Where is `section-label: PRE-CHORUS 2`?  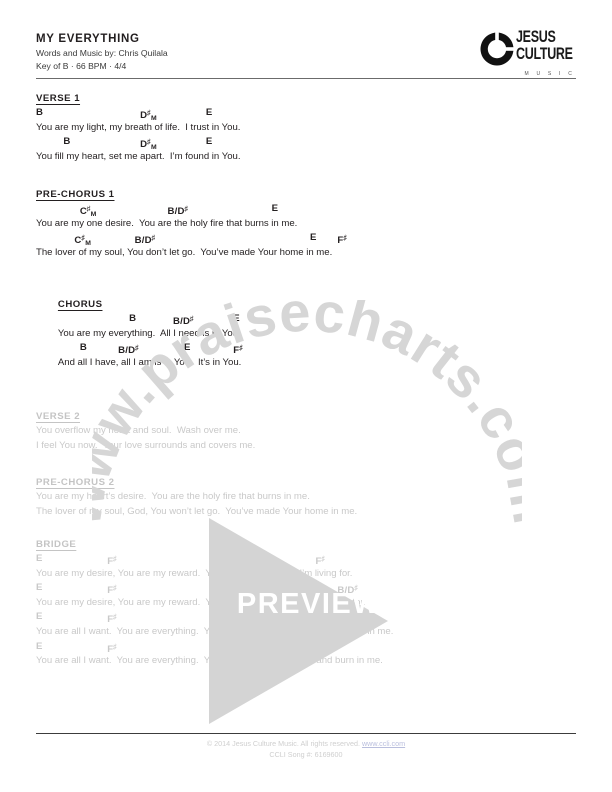 section-label: PRE-CHORUS 2 is located at coordinates (75, 482).